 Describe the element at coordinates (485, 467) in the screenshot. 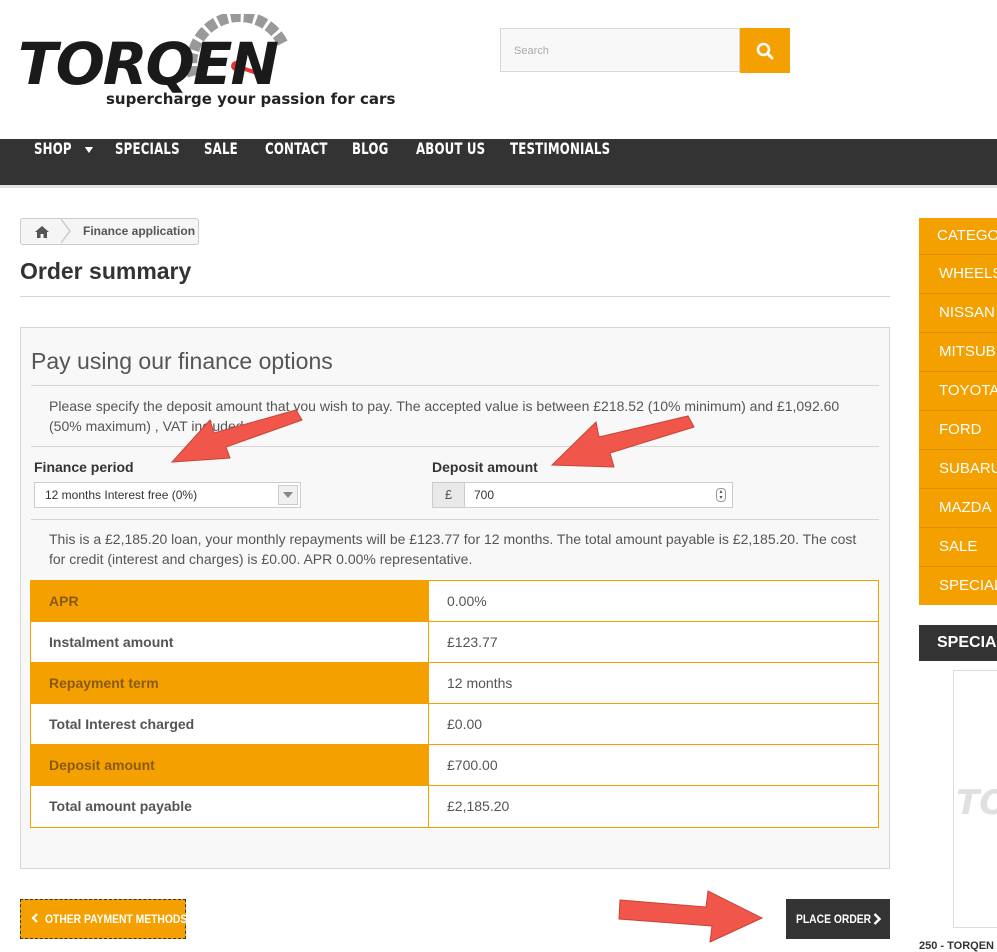

I see `deposit-amount-label: Deposit amount` at that location.